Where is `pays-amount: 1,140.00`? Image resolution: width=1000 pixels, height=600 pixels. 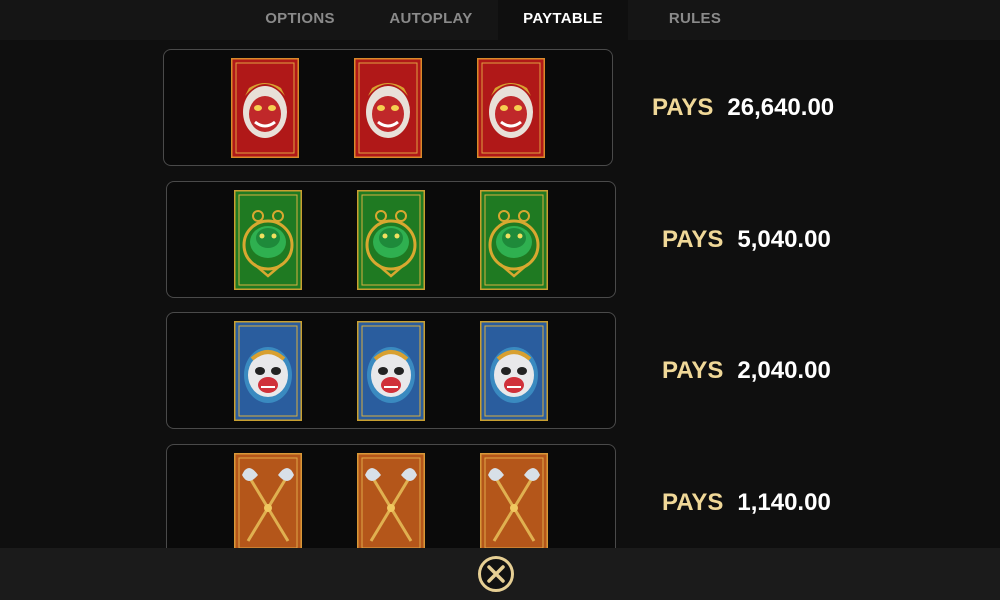
pays-amount: 1,140.00 is located at coordinates (784, 502).